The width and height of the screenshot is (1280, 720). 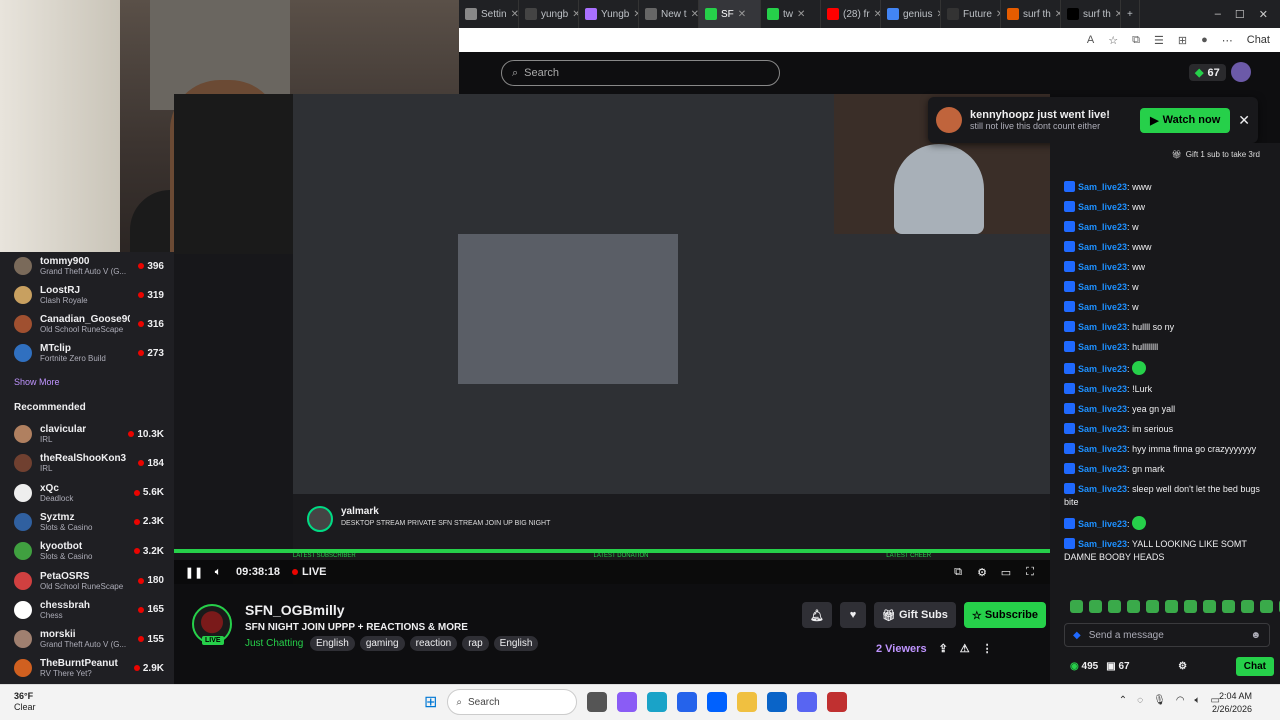 I want to click on stream-category: Just Chatting, so click(x=274, y=643).